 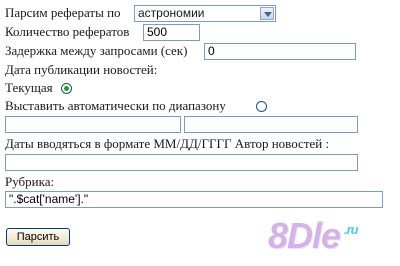 What do you see at coordinates (63, 12) in the screenshot?
I see `parse-label: Парсим рефераты по` at bounding box center [63, 12].